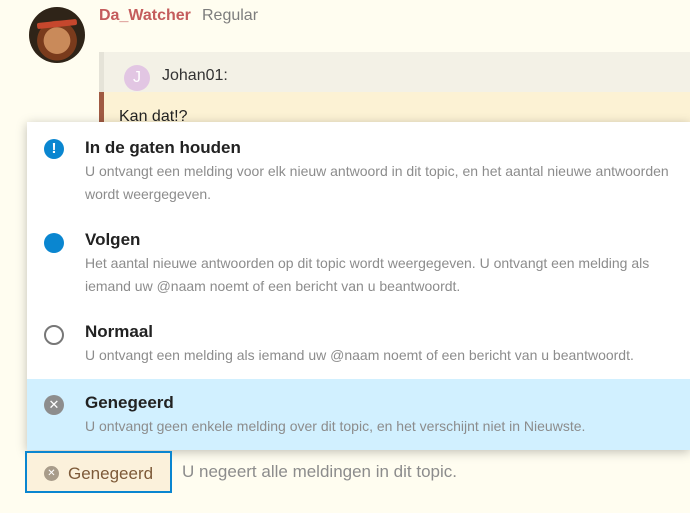 This screenshot has height=513, width=690. What do you see at coordinates (137, 78) in the screenshot?
I see `quote-avatar: J` at bounding box center [137, 78].